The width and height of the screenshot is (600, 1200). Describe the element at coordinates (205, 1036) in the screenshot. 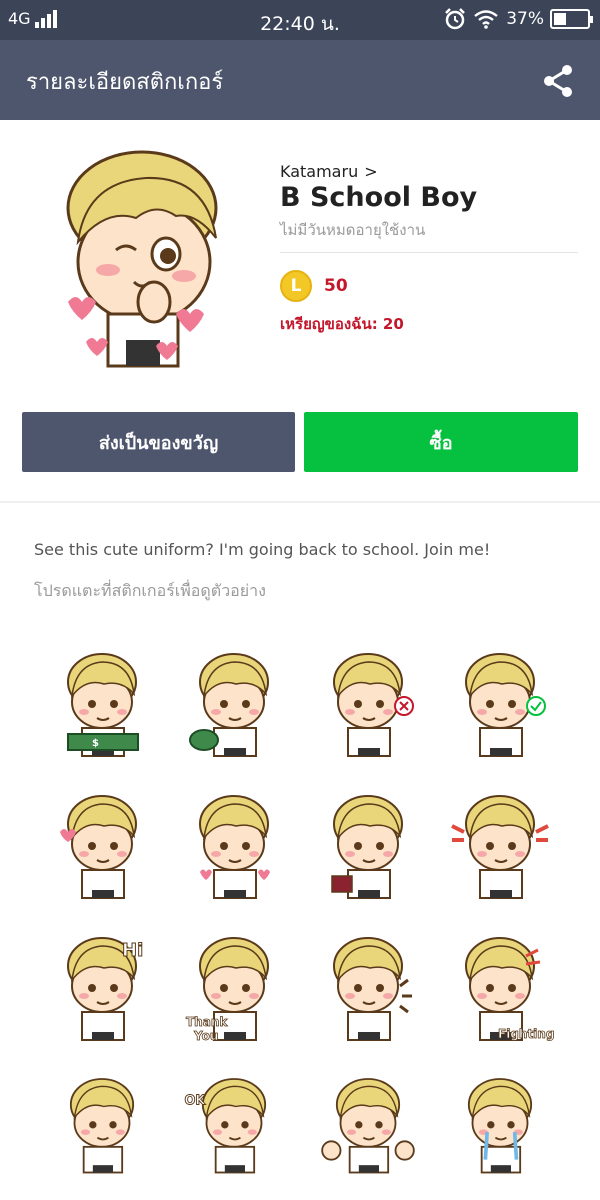

I see `svg-text: You` at that location.